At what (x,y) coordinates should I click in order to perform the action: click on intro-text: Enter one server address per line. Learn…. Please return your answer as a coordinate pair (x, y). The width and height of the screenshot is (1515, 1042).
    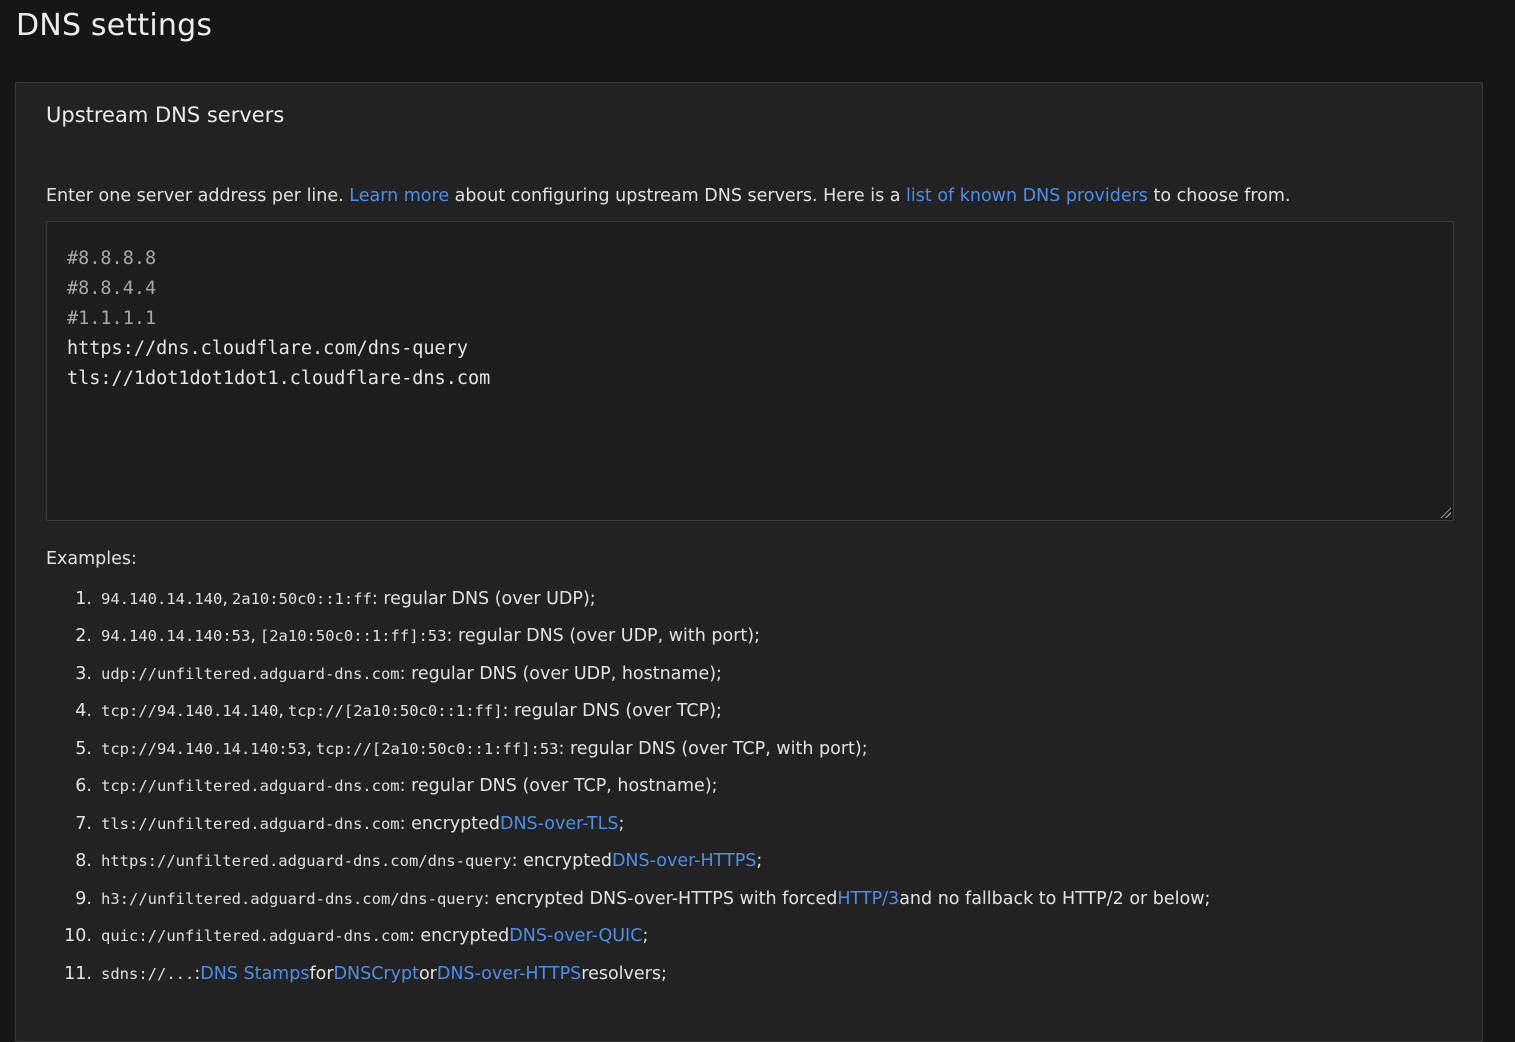
    Looking at the image, I should click on (668, 196).